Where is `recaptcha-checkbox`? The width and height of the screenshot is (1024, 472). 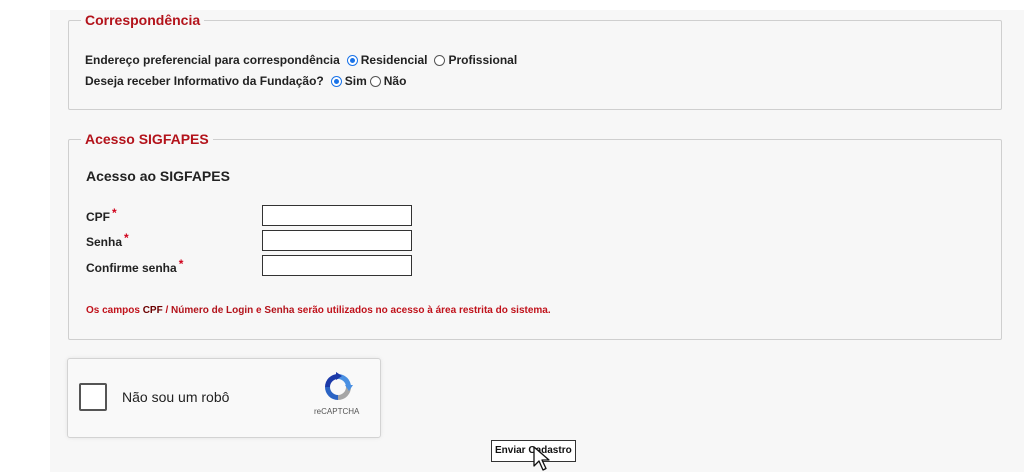 recaptcha-checkbox is located at coordinates (93, 397).